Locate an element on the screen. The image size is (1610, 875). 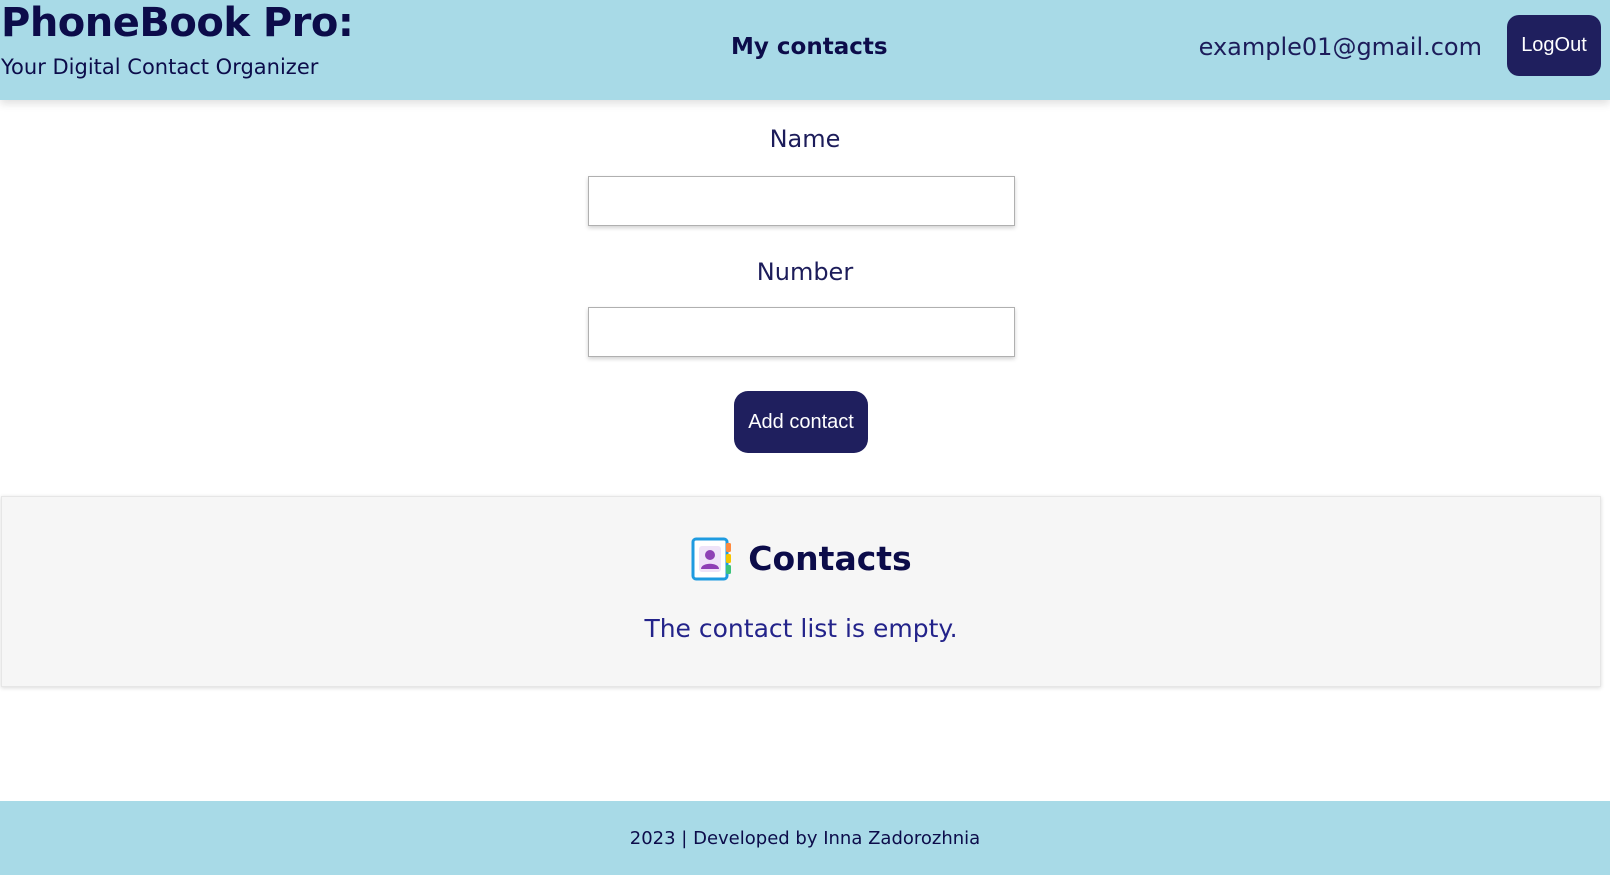
add-contact-button: Add contact is located at coordinates (801, 422).